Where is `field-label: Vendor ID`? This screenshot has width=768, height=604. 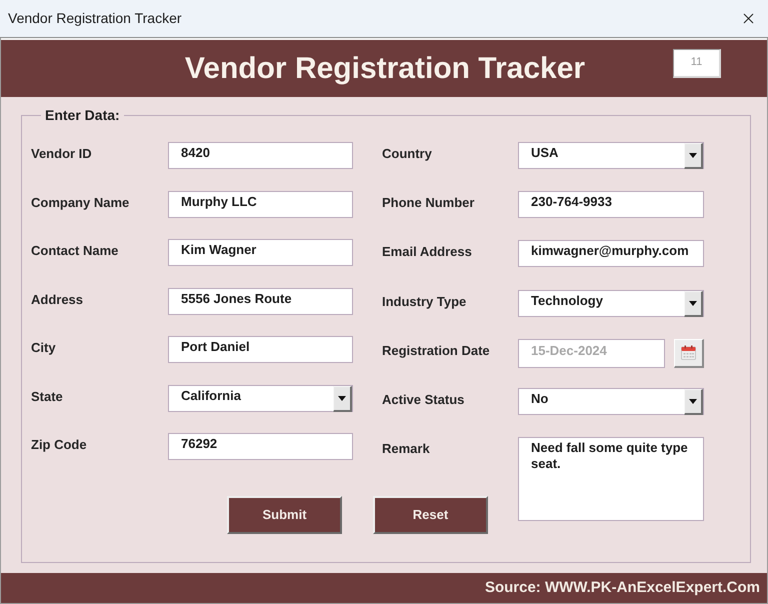 field-label: Vendor ID is located at coordinates (62, 153).